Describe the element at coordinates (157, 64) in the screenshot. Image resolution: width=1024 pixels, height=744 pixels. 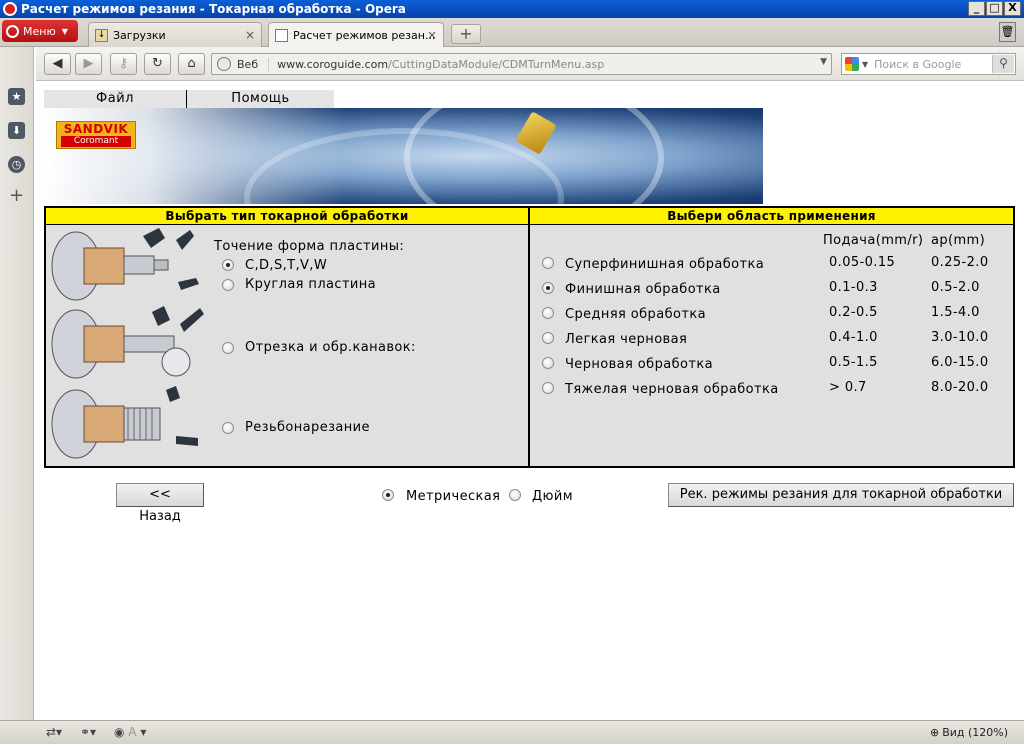
I see `reload-icon: ↻` at that location.